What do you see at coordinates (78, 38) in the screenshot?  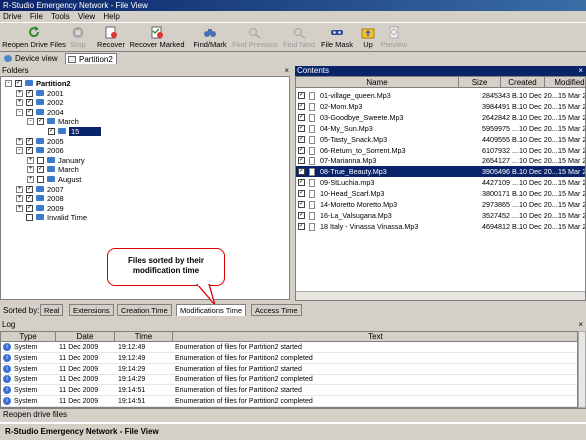 I see `stop-button: Stop` at bounding box center [78, 38].